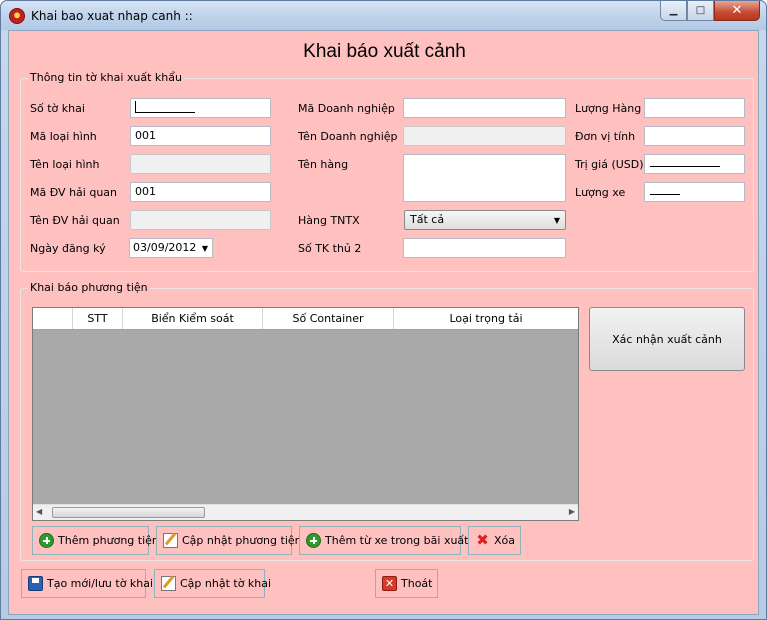  I want to click on ma-loai-hinh-input: 001, so click(200, 136).